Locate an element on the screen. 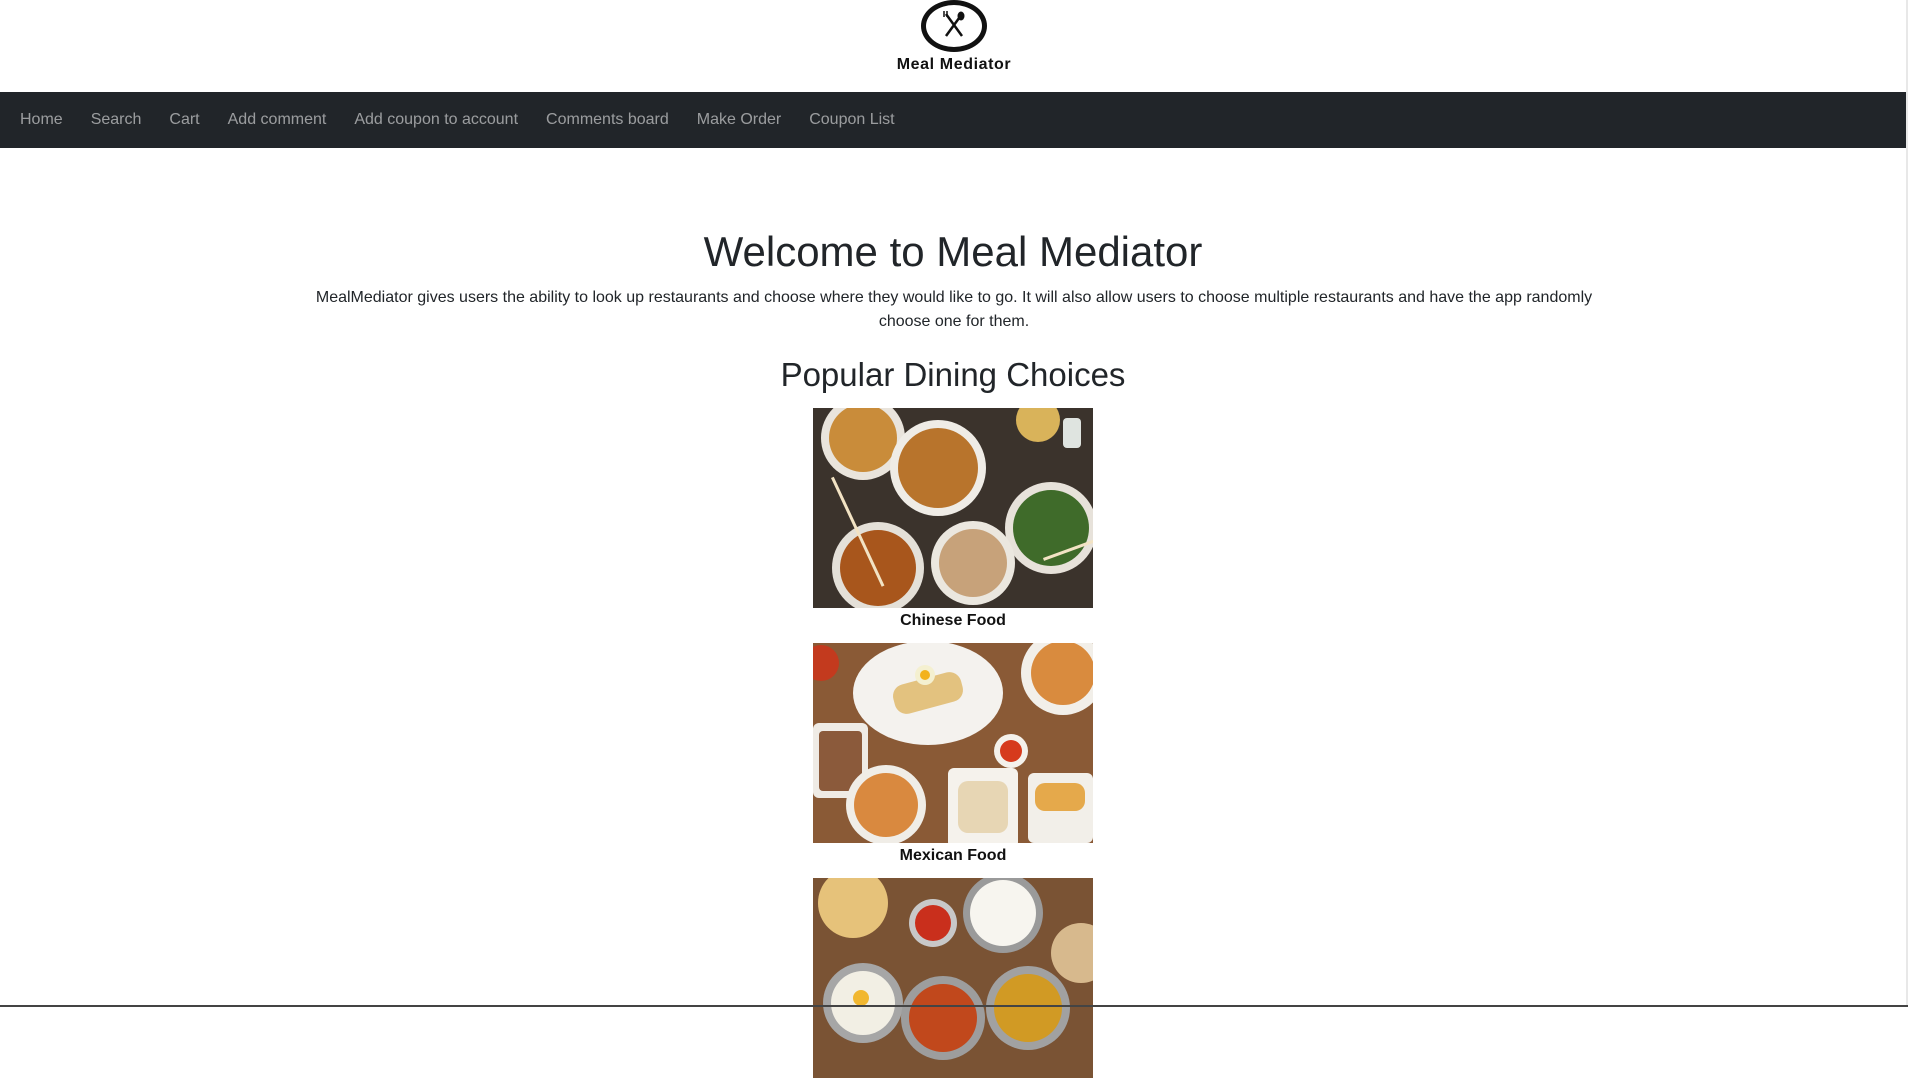  dining-card-chinese: Chinese Food is located at coordinates (953, 519).